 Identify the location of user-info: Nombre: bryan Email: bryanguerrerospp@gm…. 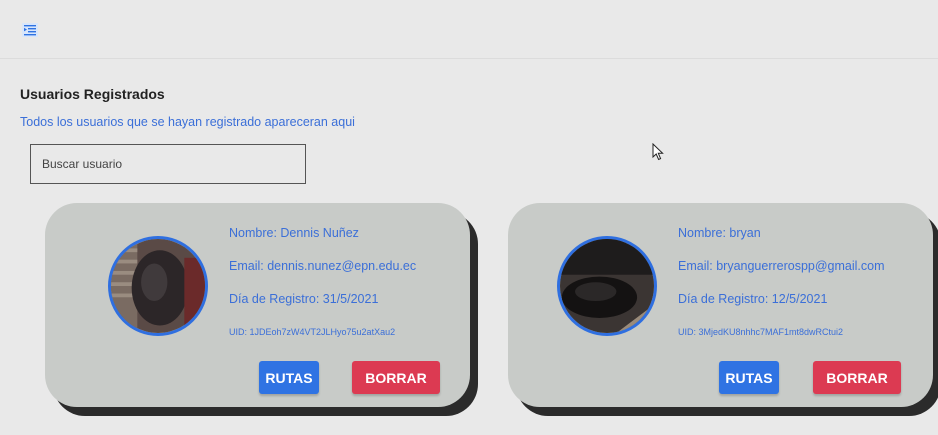
(781, 291).